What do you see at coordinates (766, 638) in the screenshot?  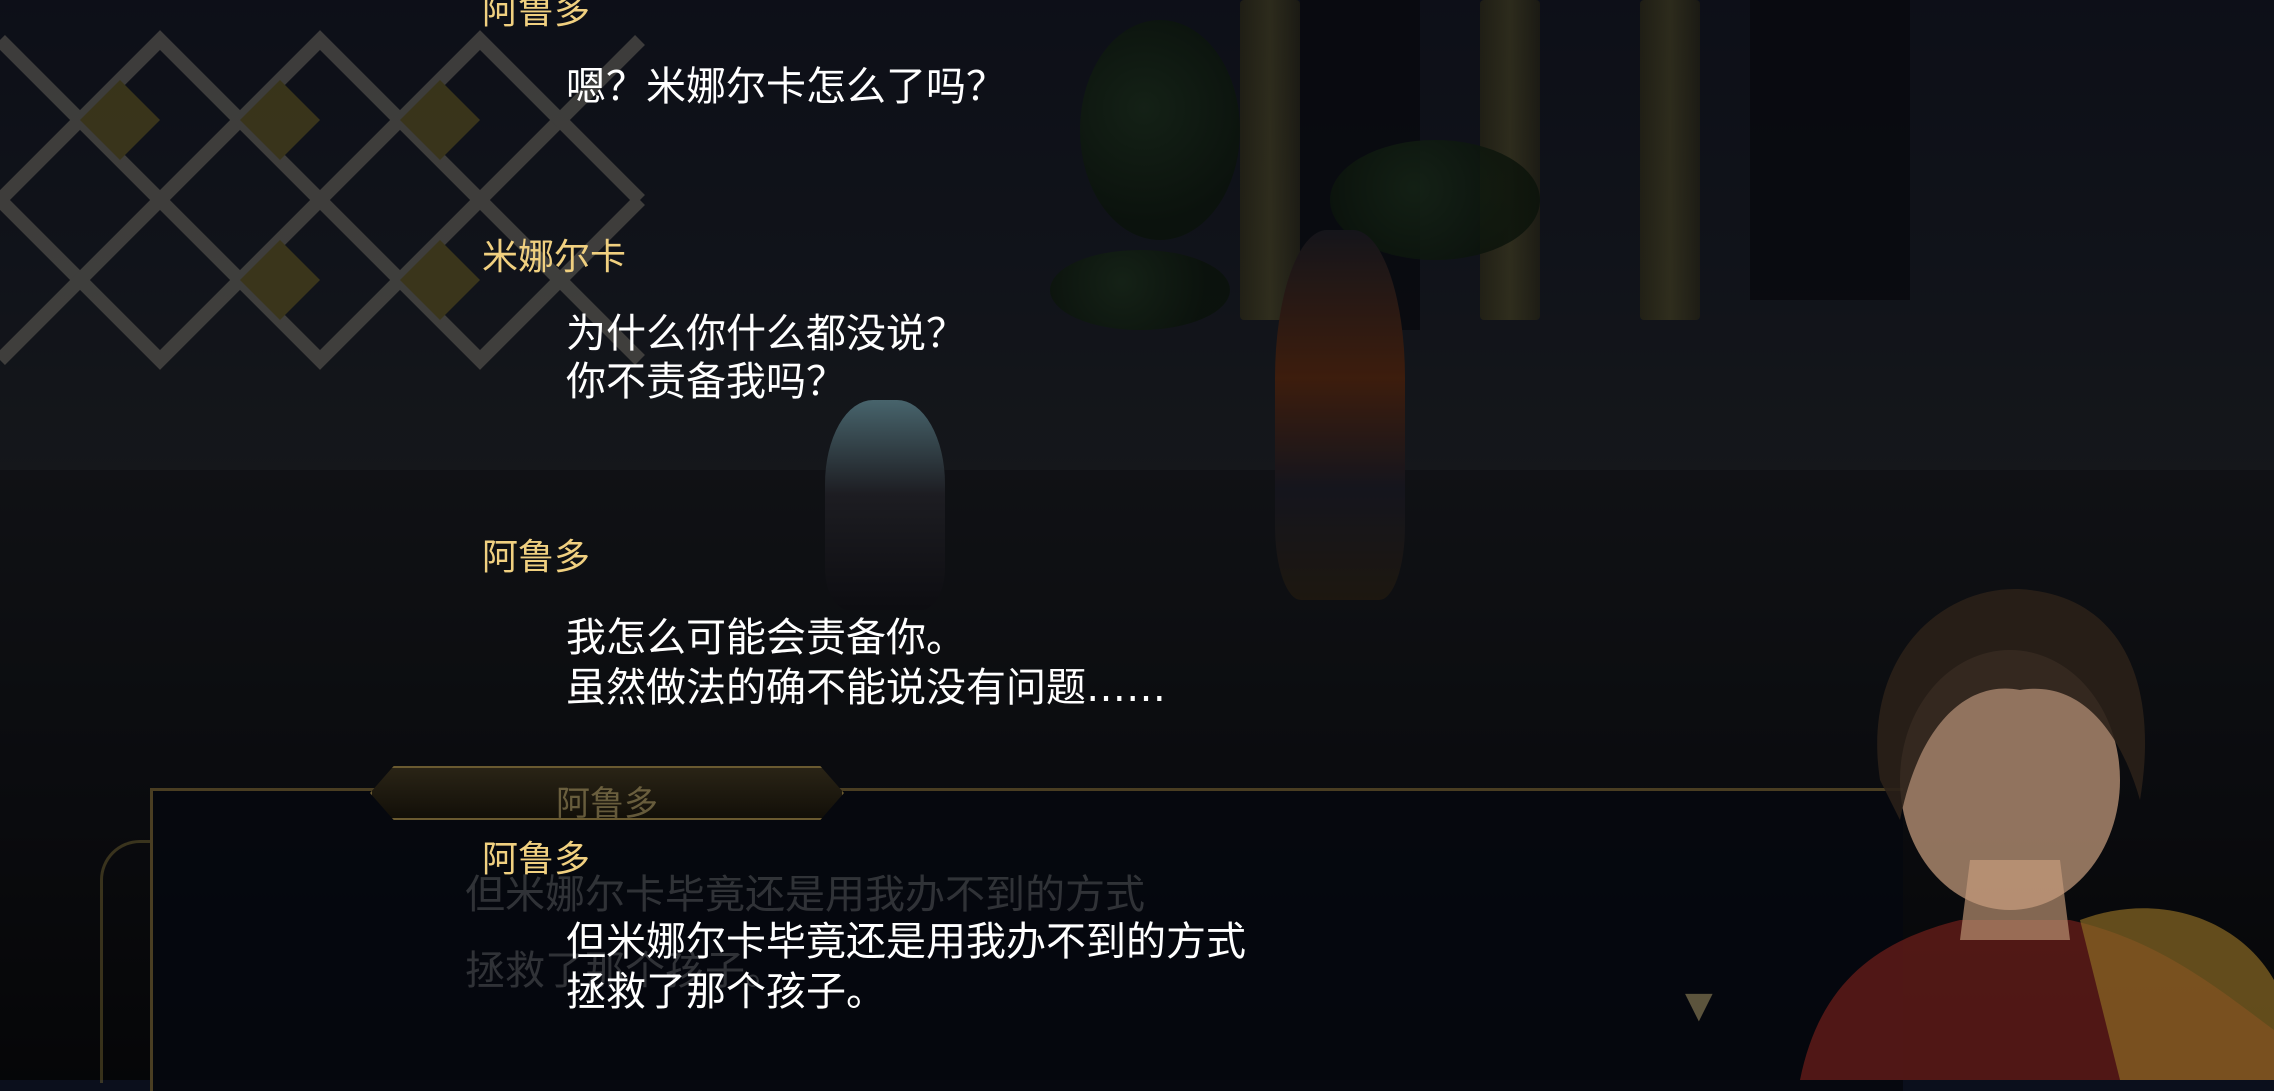 I see `backlog-dialogue-line: 我怎么可能会责备你。` at bounding box center [766, 638].